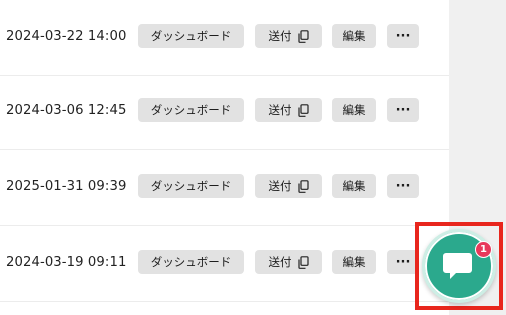  Describe the element at coordinates (66, 110) in the screenshot. I see `row-timestamp: 2024-03-06 12:45` at that location.